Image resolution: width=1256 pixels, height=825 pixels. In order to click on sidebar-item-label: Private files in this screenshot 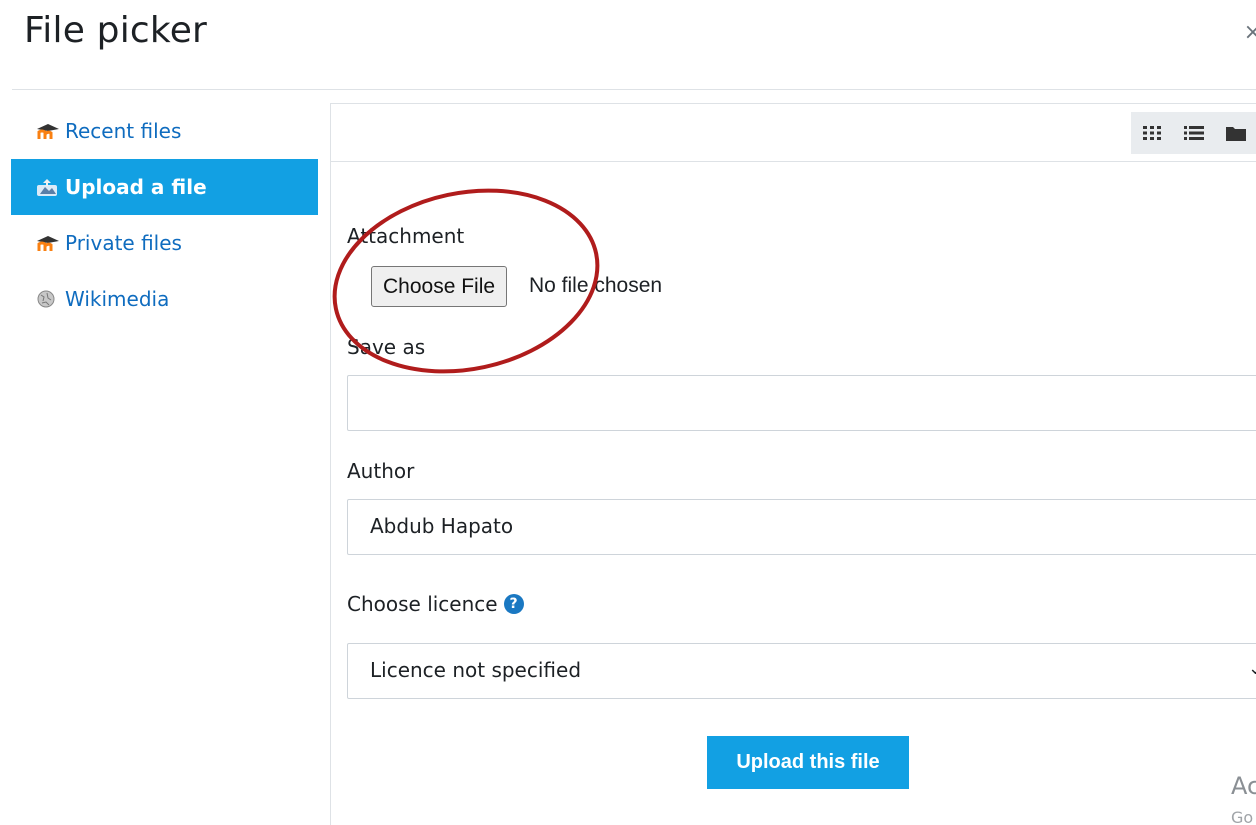, I will do `click(123, 243)`.